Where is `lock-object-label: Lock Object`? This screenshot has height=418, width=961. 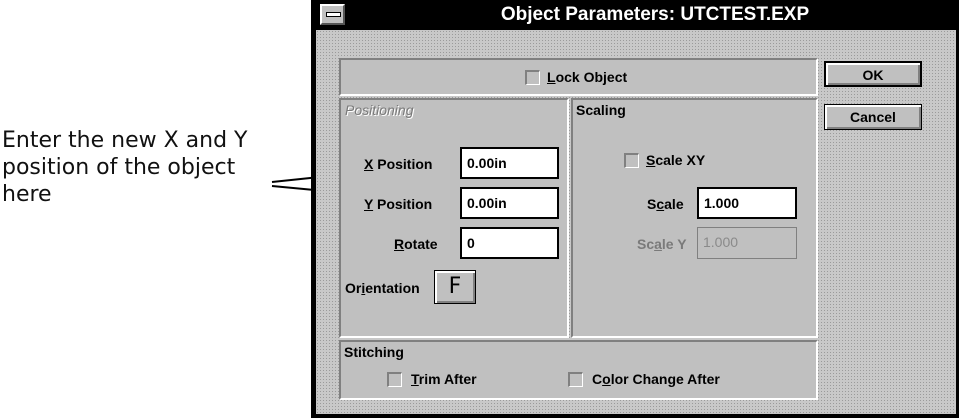 lock-object-label: Lock Object is located at coordinates (587, 77).